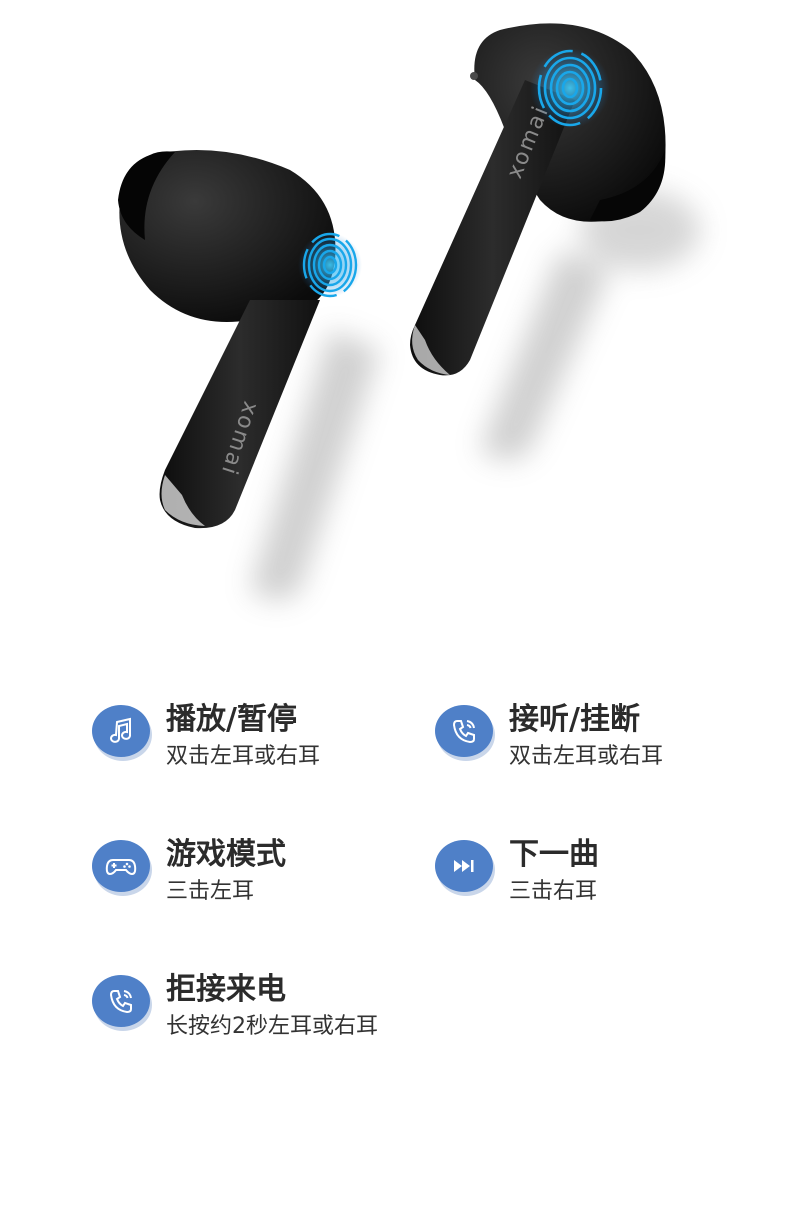 This screenshot has height=1205, width=790. I want to click on feature-game-mode: 游戏模式 三击左耳, so click(189, 872).